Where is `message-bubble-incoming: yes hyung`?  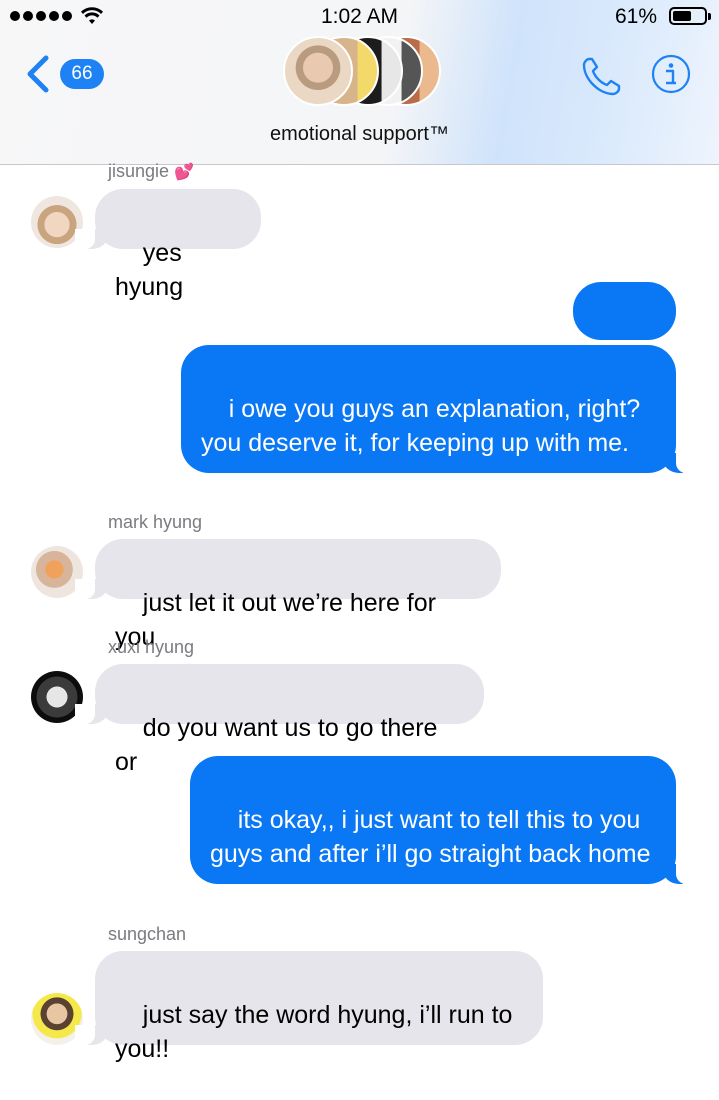
message-bubble-incoming: yes hyung is located at coordinates (168, 245).